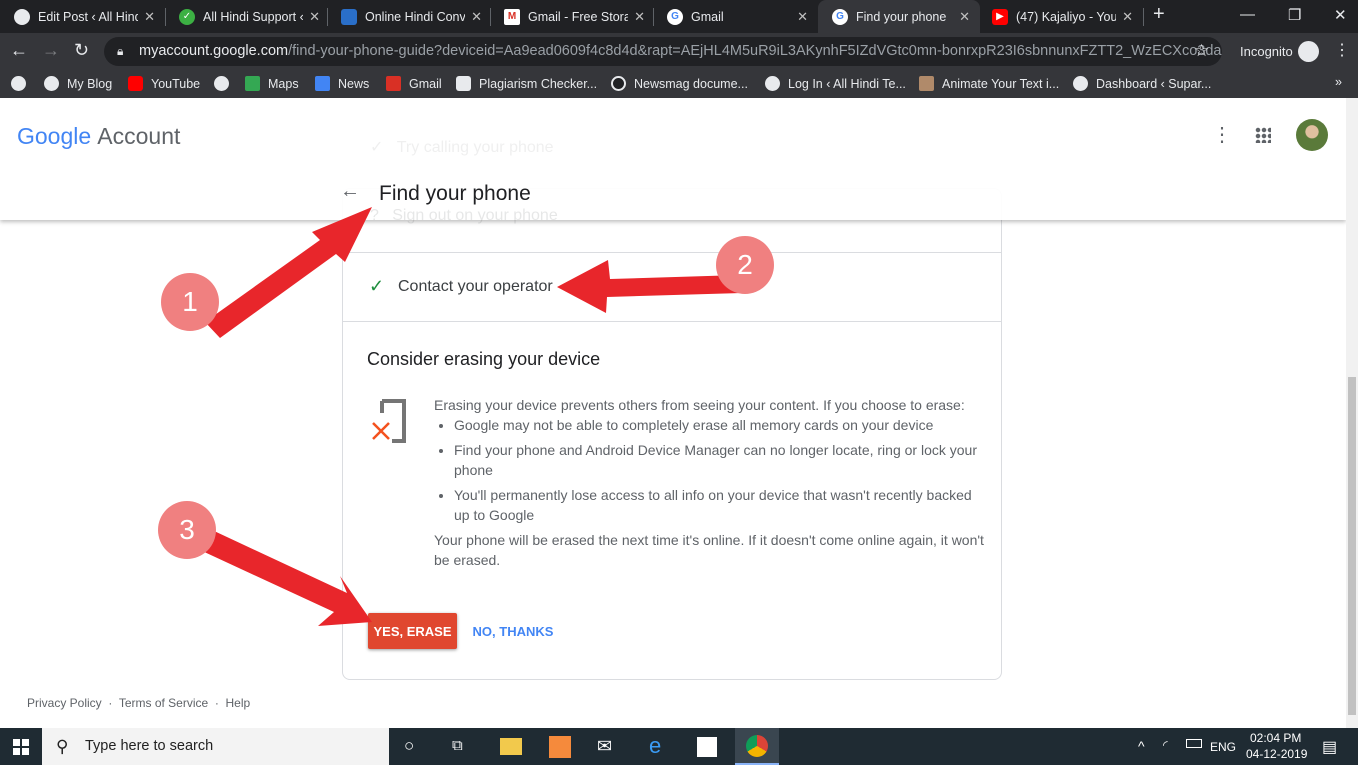 The image size is (1358, 765). I want to click on clock-time: 02:04 PM, so click(1275, 738).